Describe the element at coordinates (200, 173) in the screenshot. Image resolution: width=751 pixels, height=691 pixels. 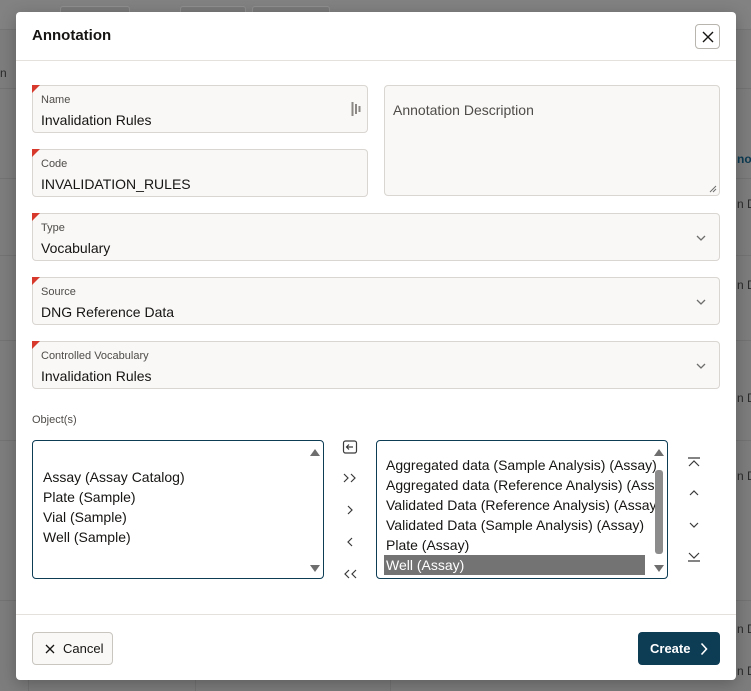
I see `code-field: Code INVALIDATION_RULES` at that location.